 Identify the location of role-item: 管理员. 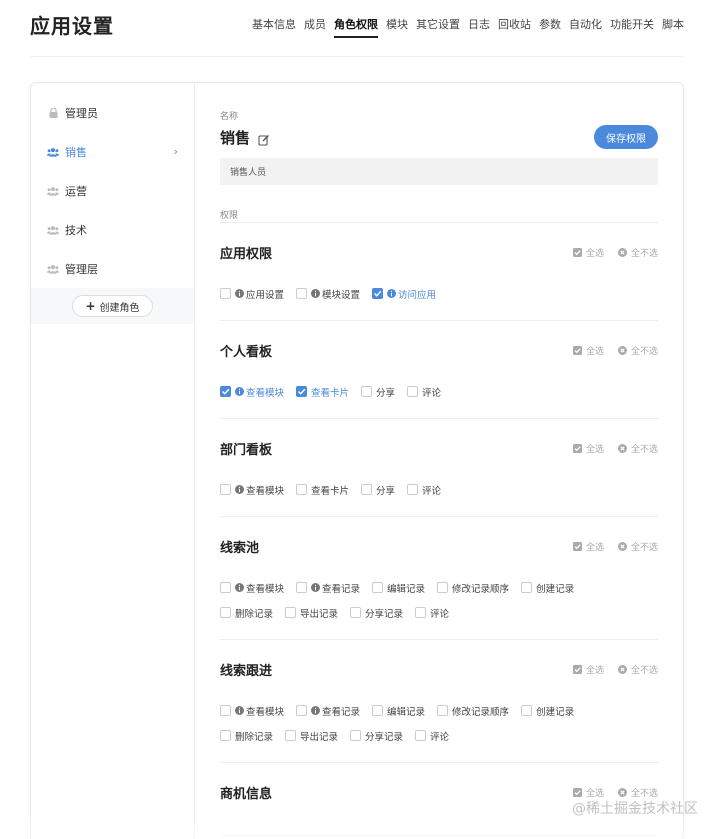
(112, 112).